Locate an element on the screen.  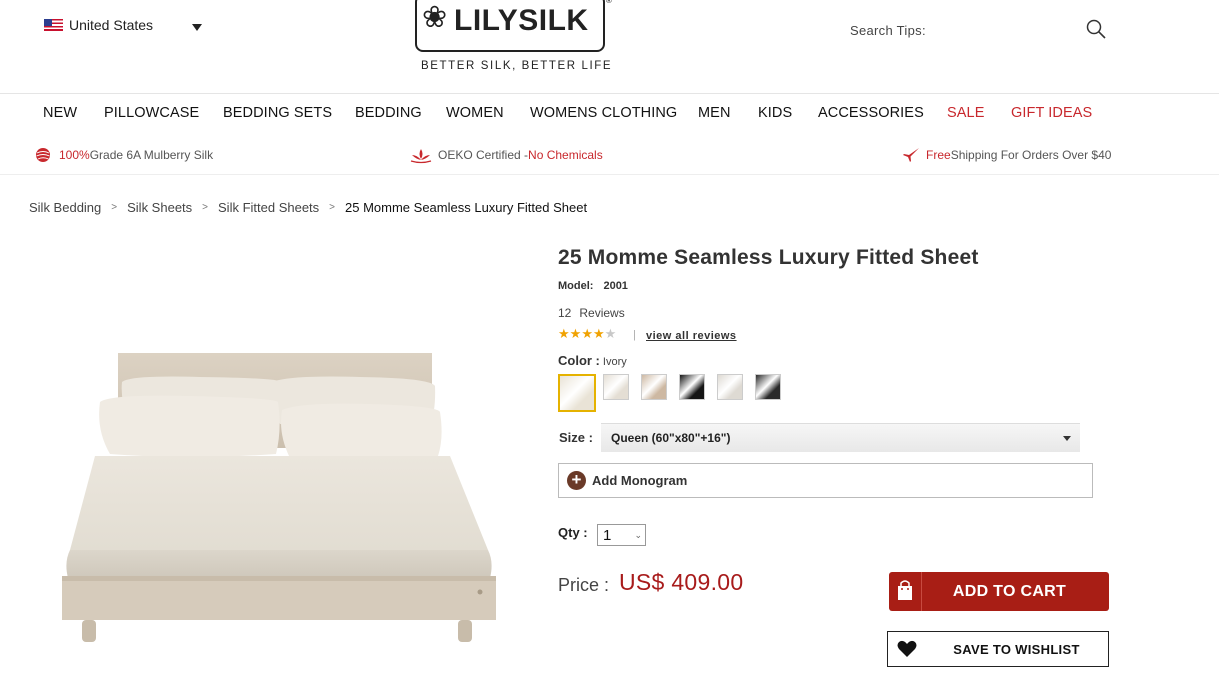
lily-flower-icon: ❀ is located at coordinates (435, 17).